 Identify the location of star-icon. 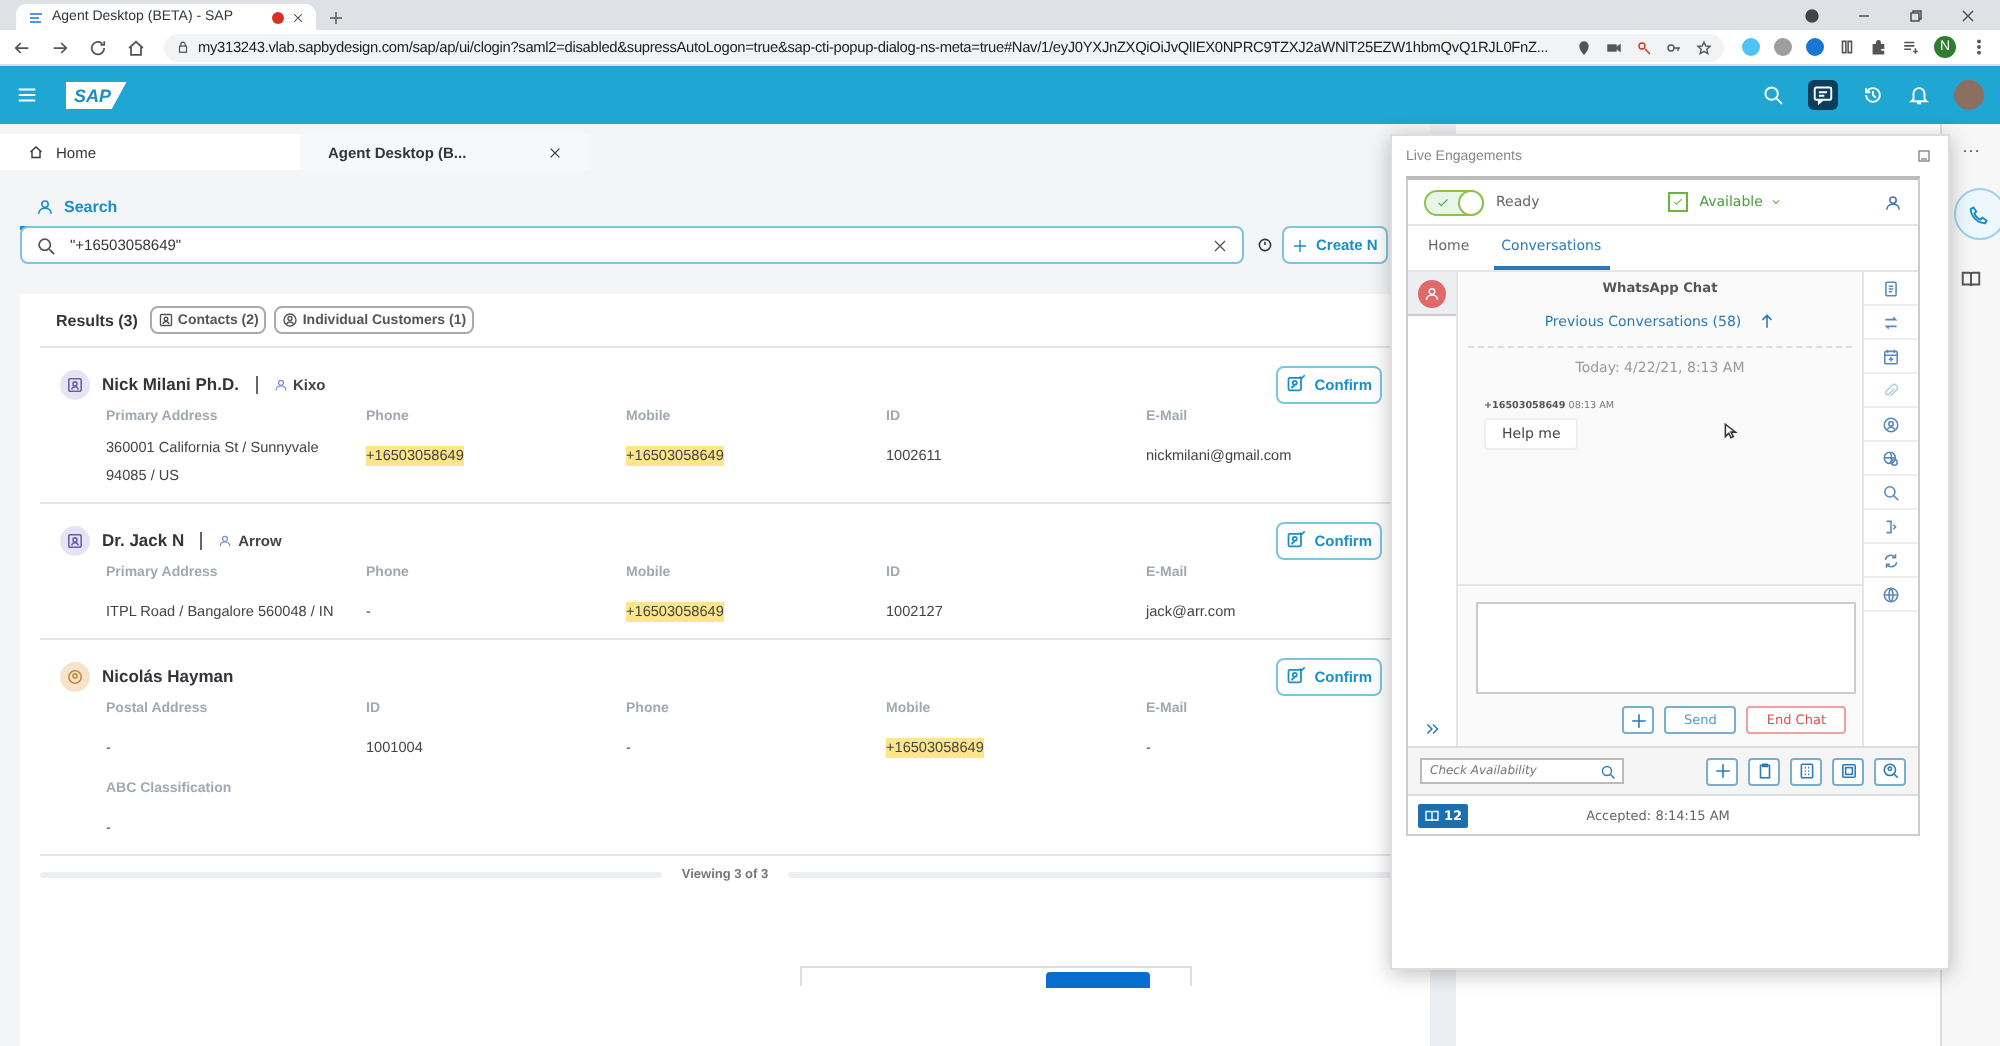
(1704, 47).